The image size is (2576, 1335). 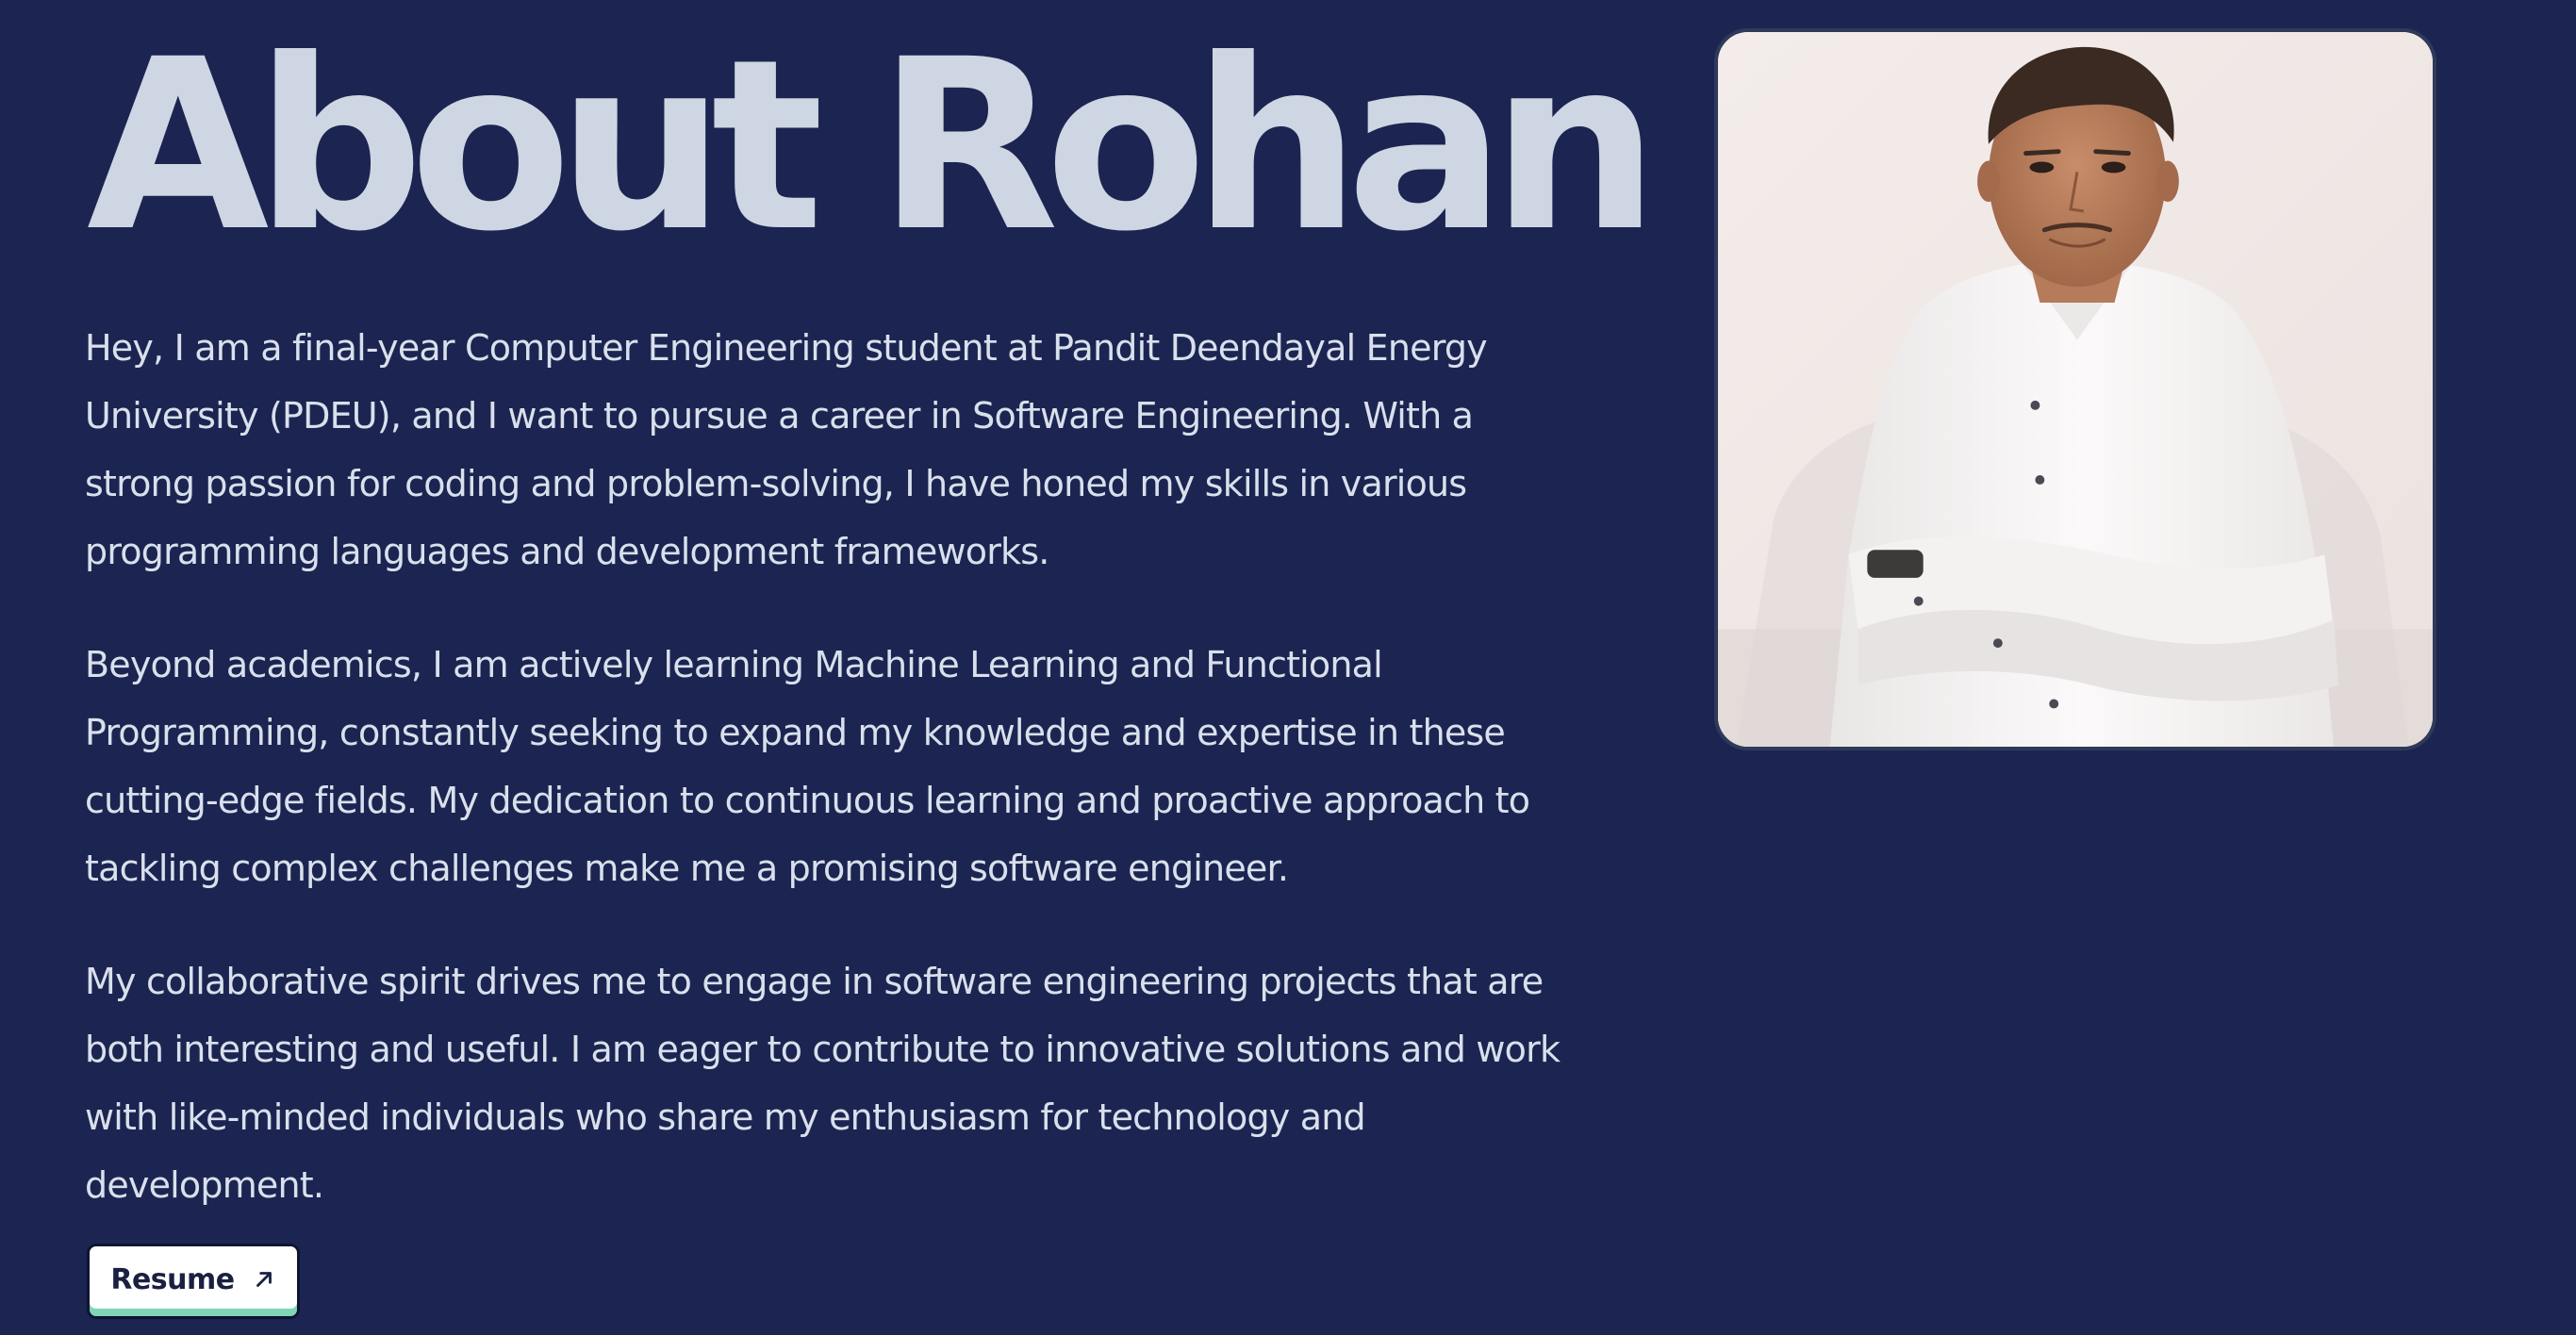 What do you see at coordinates (264, 1280) in the screenshot?
I see `arrow-up-right-icon` at bounding box center [264, 1280].